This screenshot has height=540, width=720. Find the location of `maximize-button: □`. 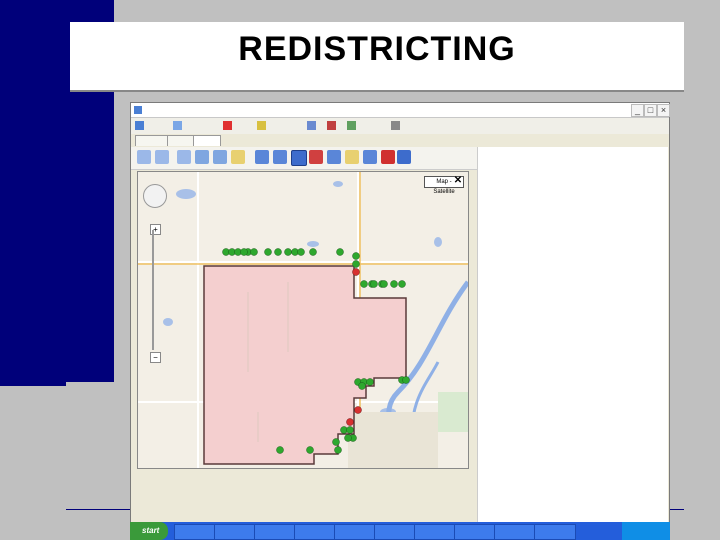

maximize-button: □ is located at coordinates (650, 110).